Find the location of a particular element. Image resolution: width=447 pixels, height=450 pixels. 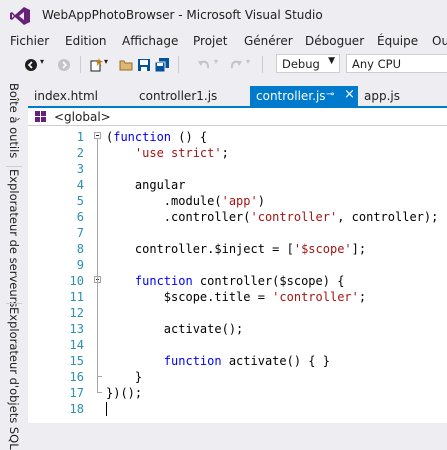

toolbar: ▾ ▾ ▾ ▾ Debug ▼ Any CPU is located at coordinates (223, 64).